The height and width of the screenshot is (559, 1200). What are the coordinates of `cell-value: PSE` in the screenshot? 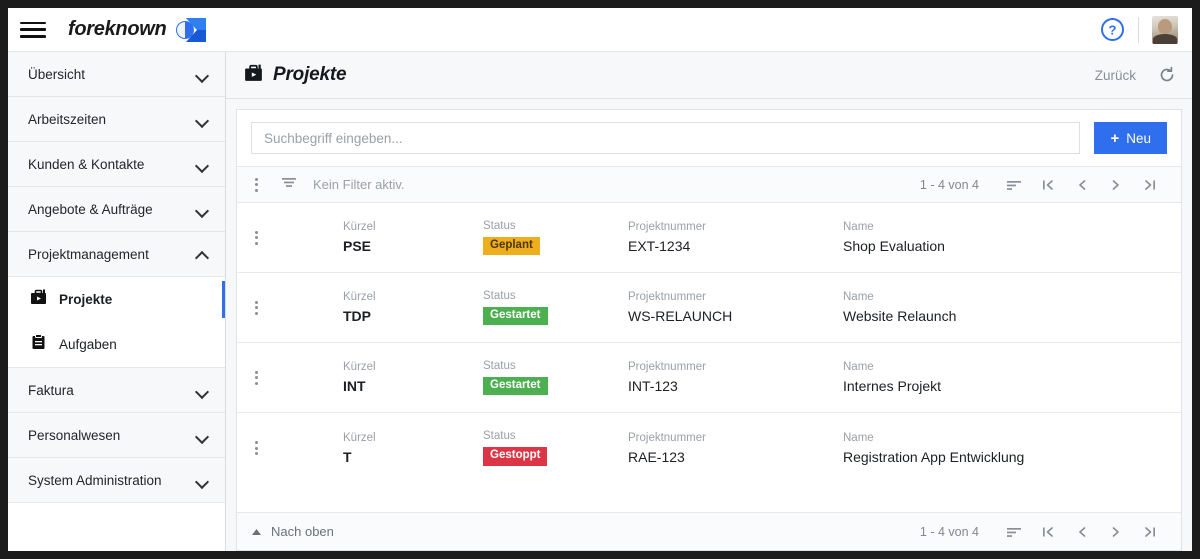 It's located at (357, 246).